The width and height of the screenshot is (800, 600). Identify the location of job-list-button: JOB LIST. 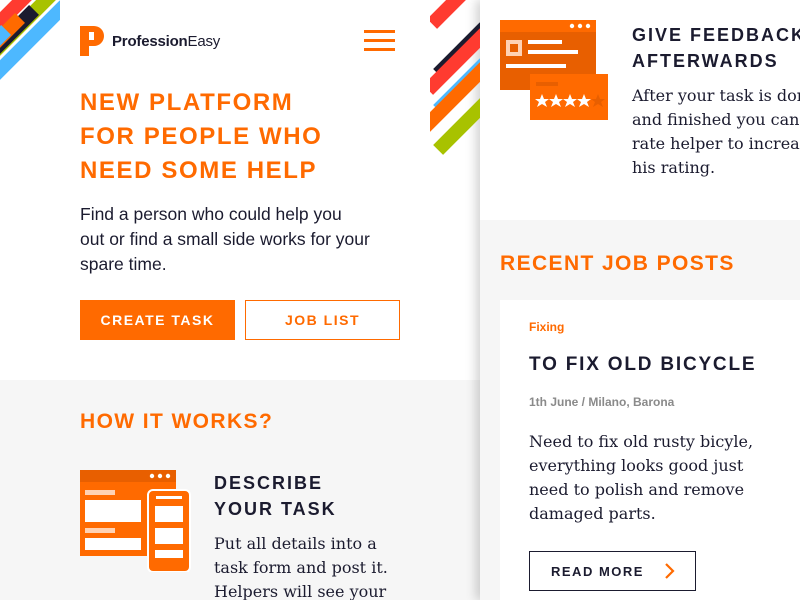
(322, 320).